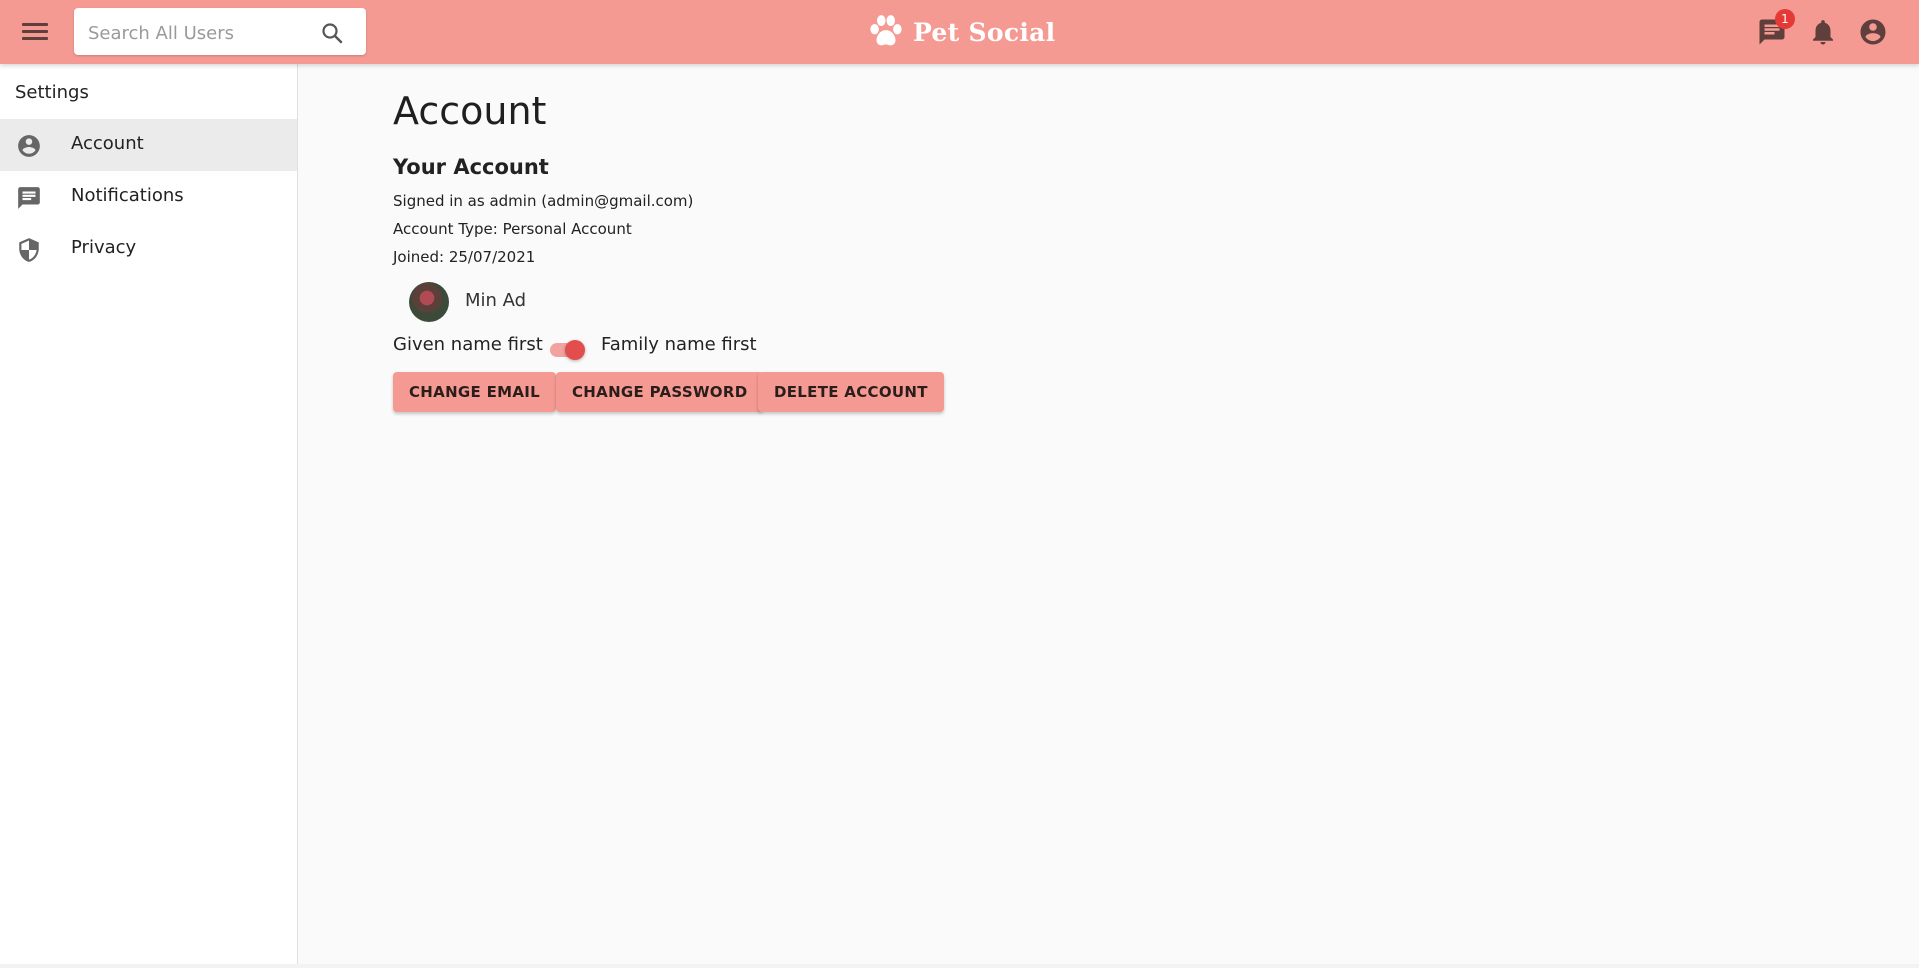  What do you see at coordinates (107, 143) in the screenshot?
I see `sidebar-item-label: Account` at bounding box center [107, 143].